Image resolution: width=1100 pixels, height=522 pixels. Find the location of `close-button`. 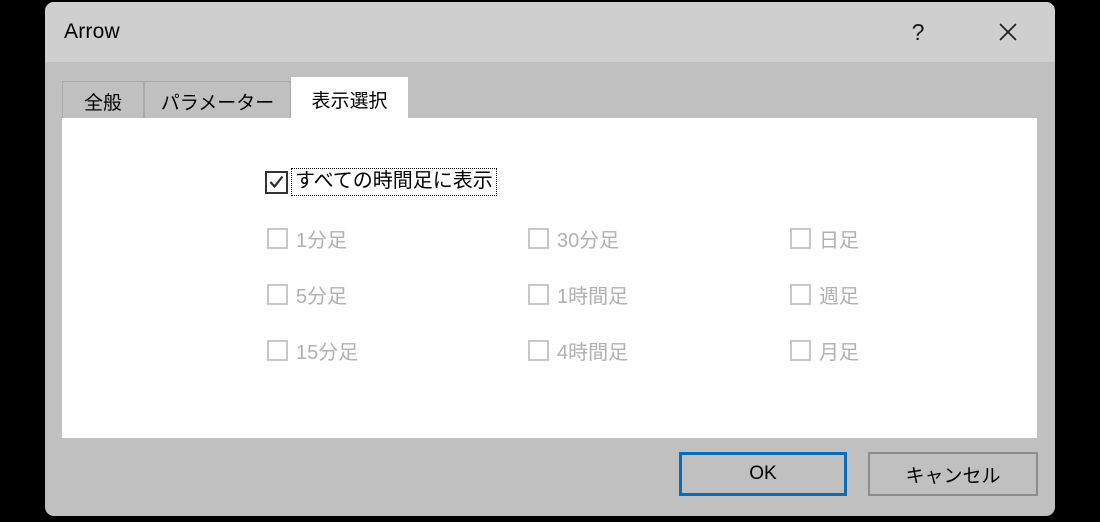

close-button is located at coordinates (1008, 32).